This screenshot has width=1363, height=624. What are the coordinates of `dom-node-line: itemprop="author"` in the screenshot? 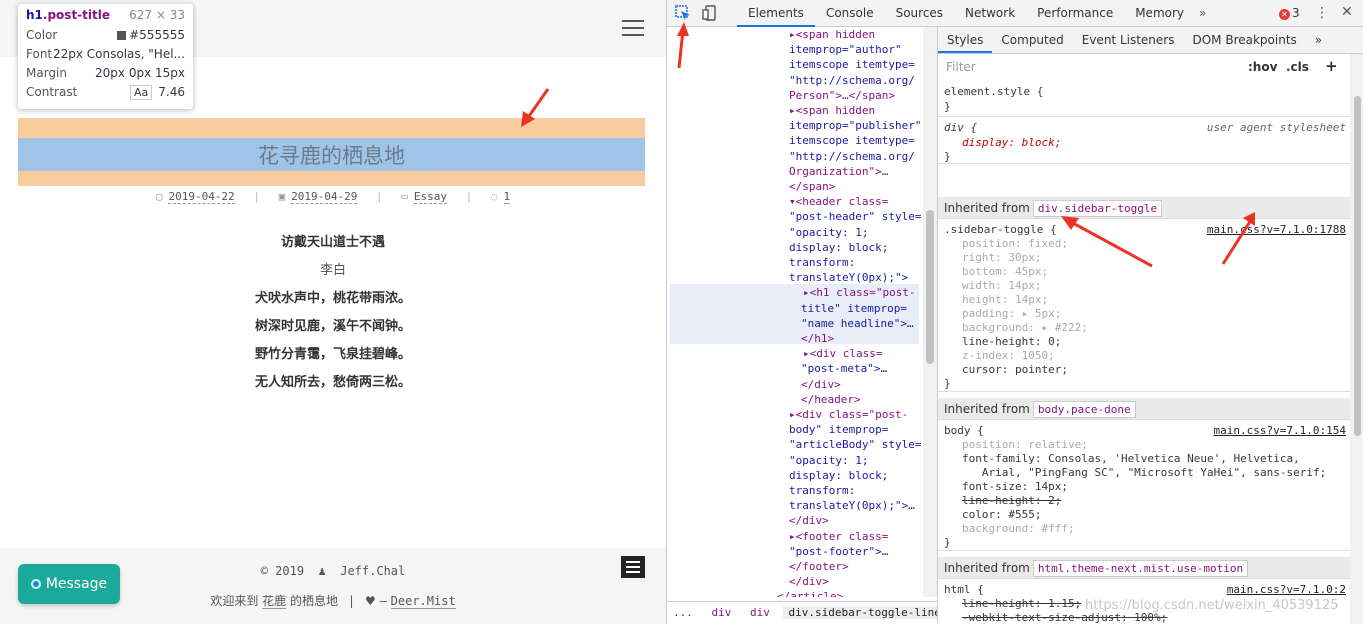 It's located at (845, 49).